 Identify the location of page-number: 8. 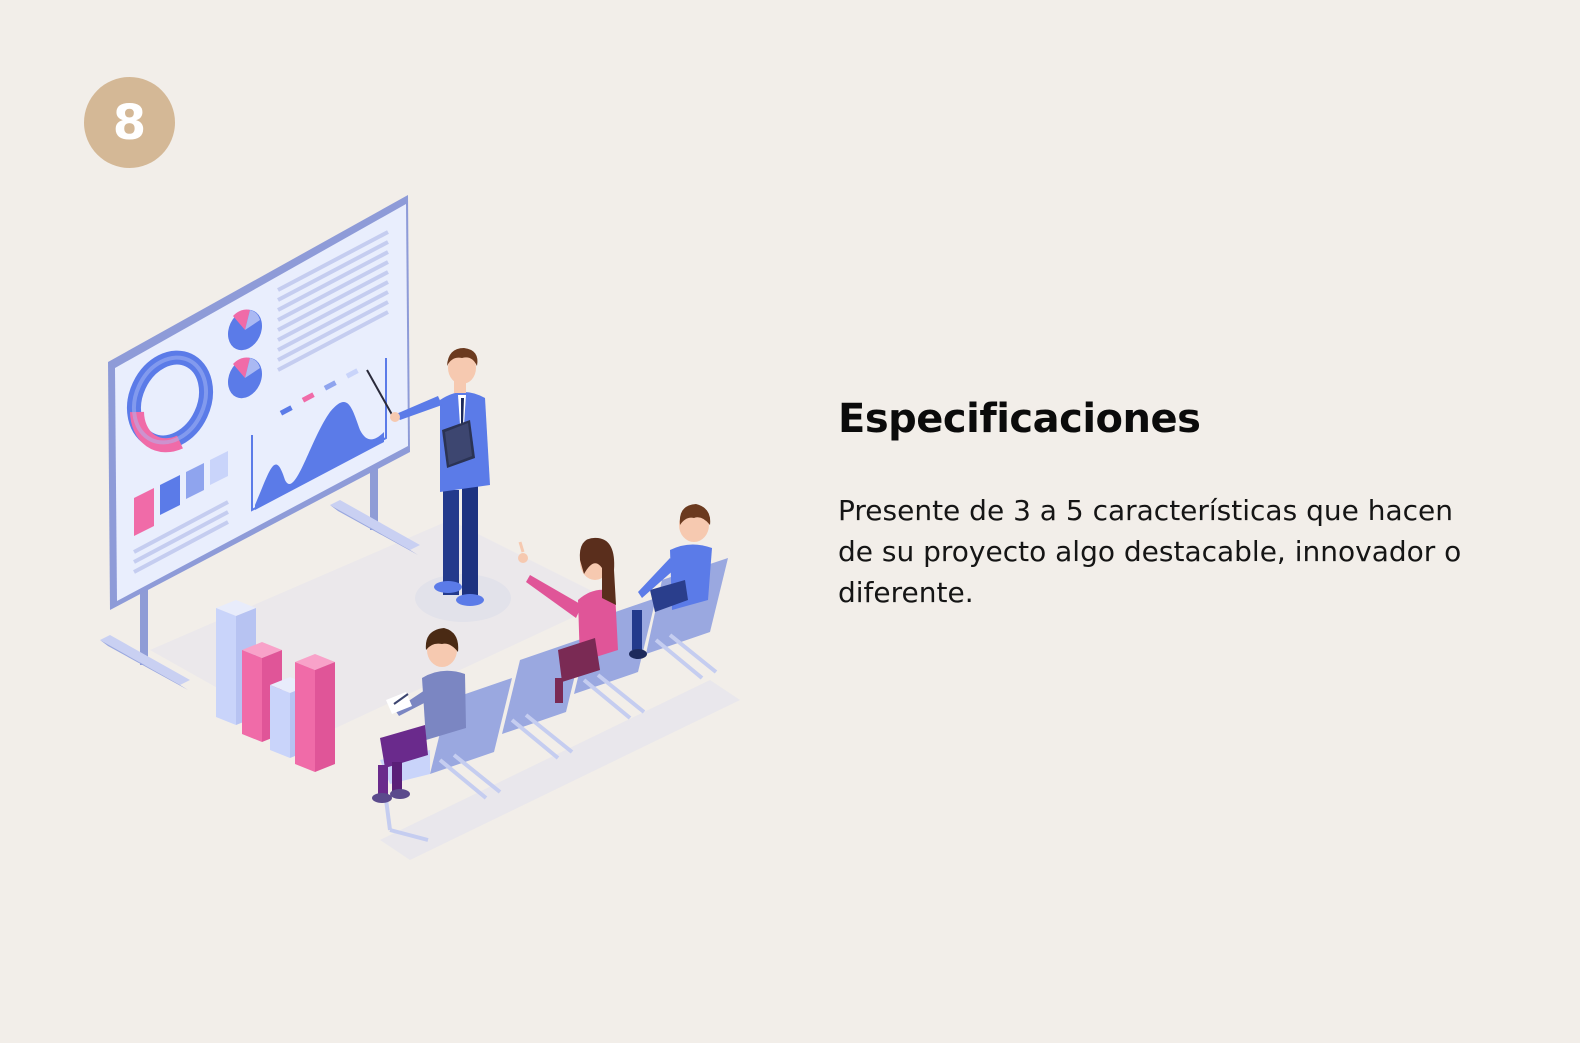
(129, 122).